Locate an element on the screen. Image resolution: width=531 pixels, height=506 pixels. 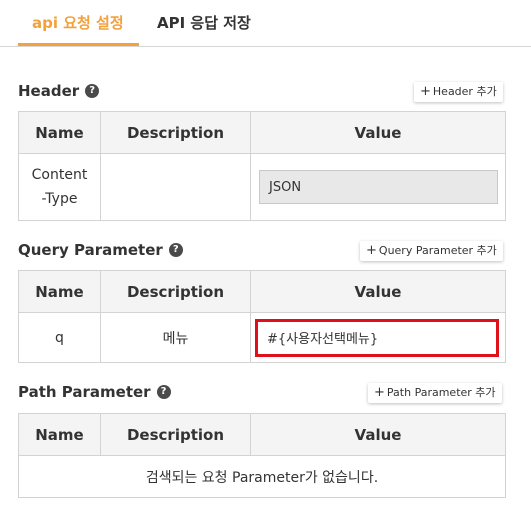
query-value-field: #{사용자선택메뉴} is located at coordinates (377, 337).